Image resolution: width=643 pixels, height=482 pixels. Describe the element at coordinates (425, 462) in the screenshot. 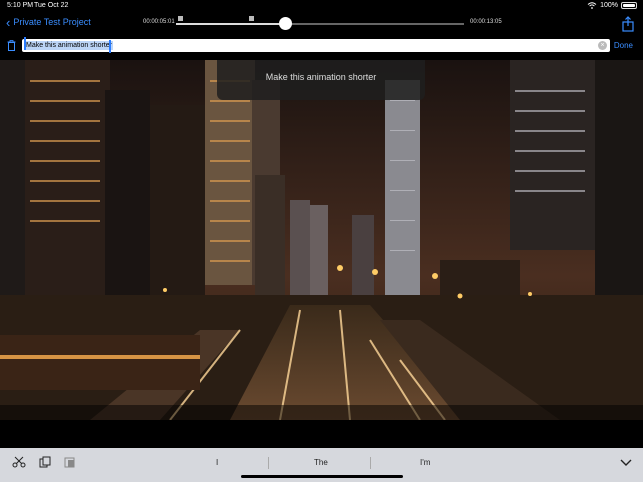

I see `suggestion-3: I'm` at that location.